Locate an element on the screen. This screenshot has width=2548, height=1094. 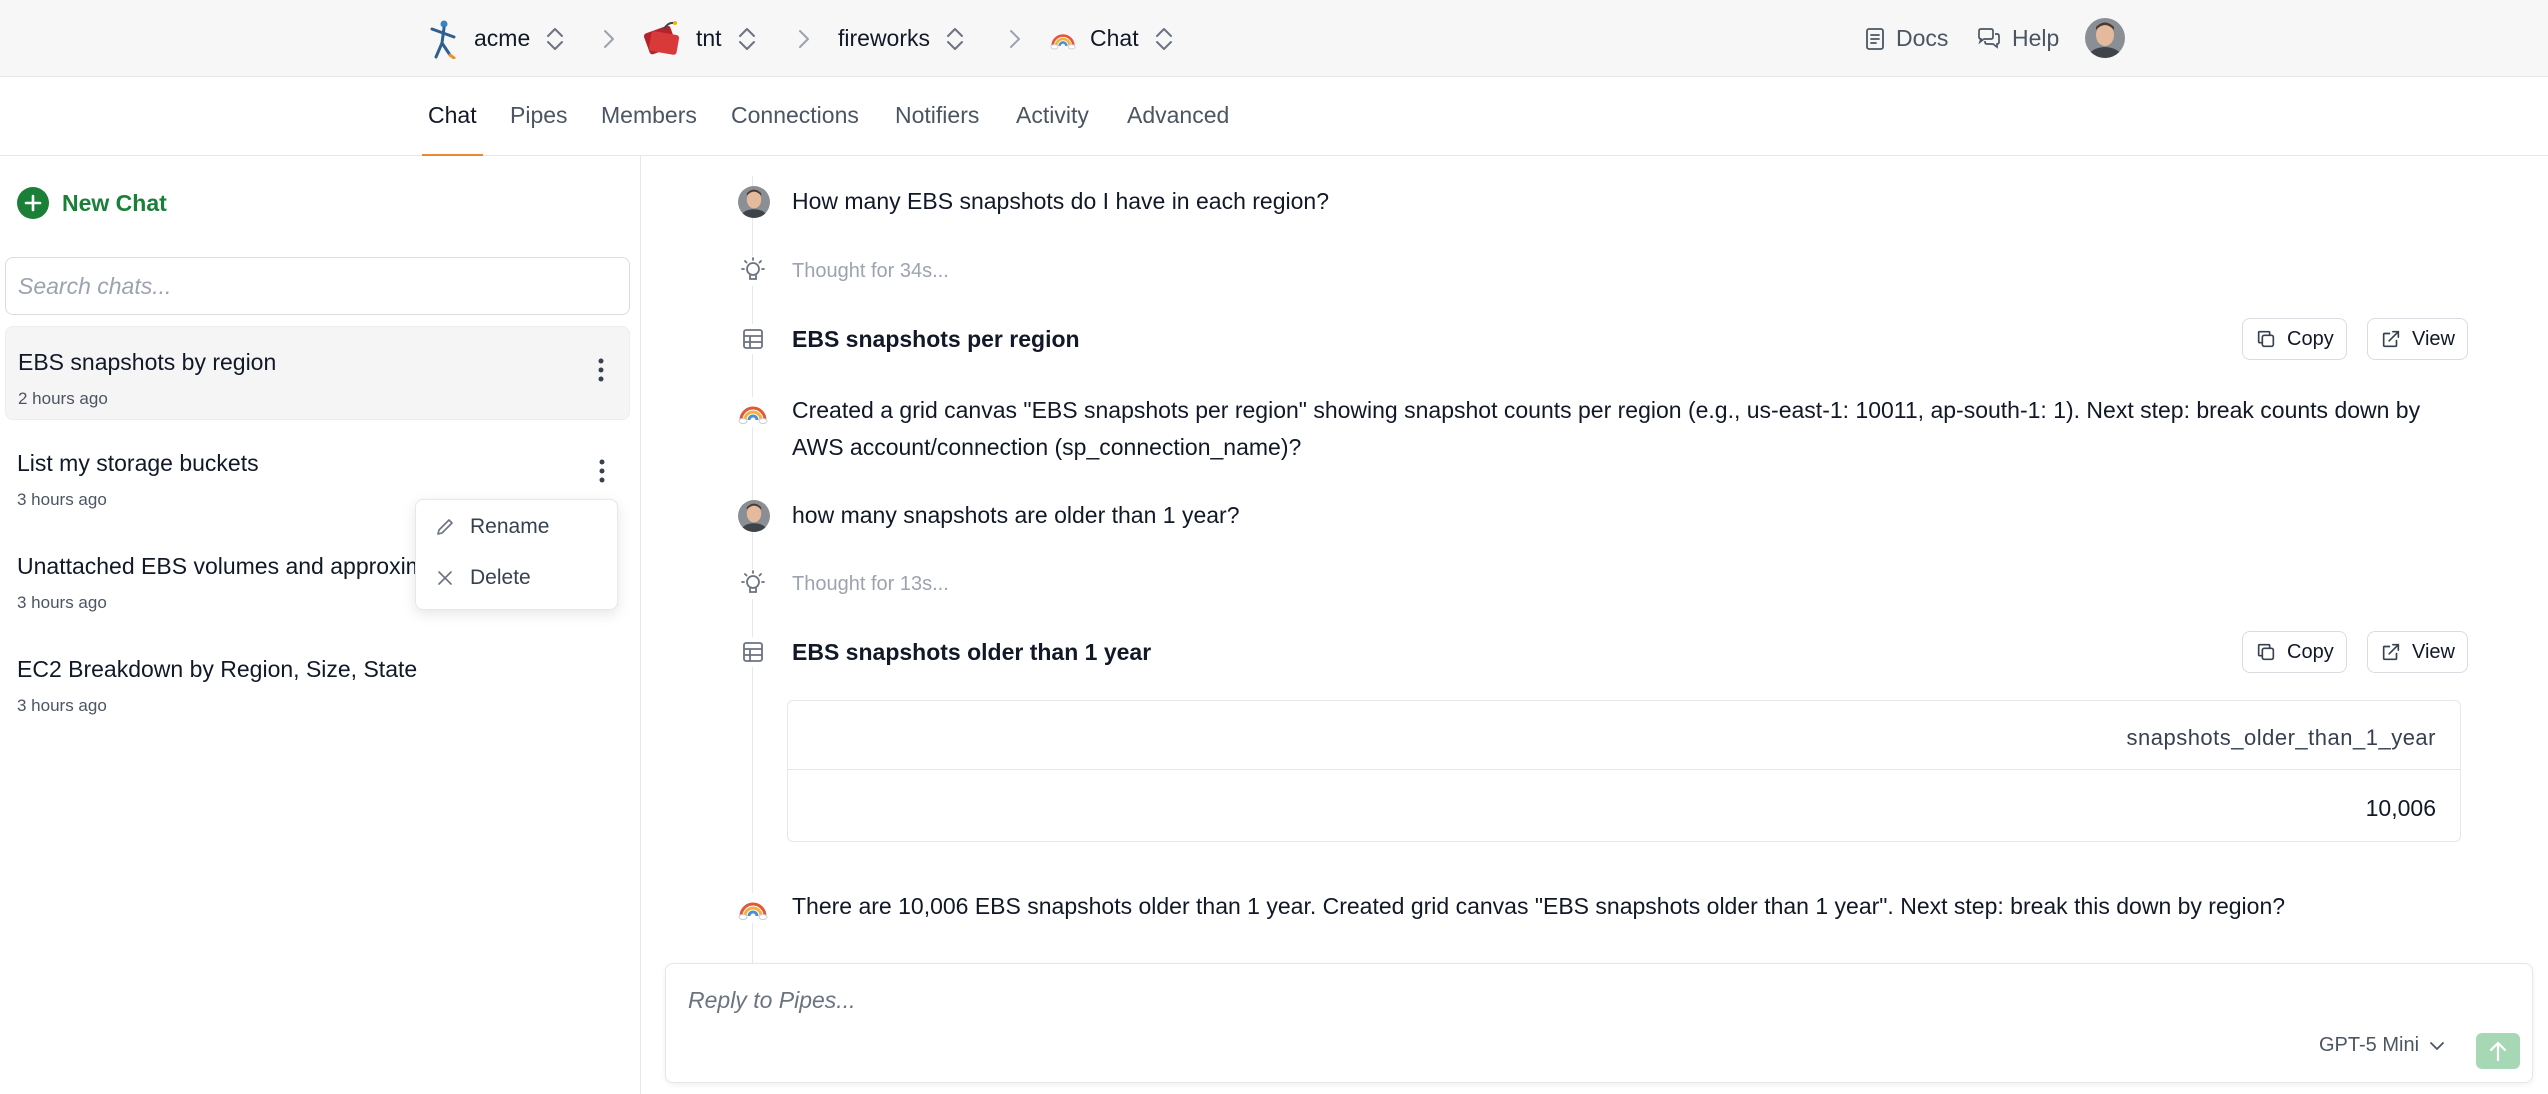
chat-title: EBS snapshots by region is located at coordinates (147, 362).